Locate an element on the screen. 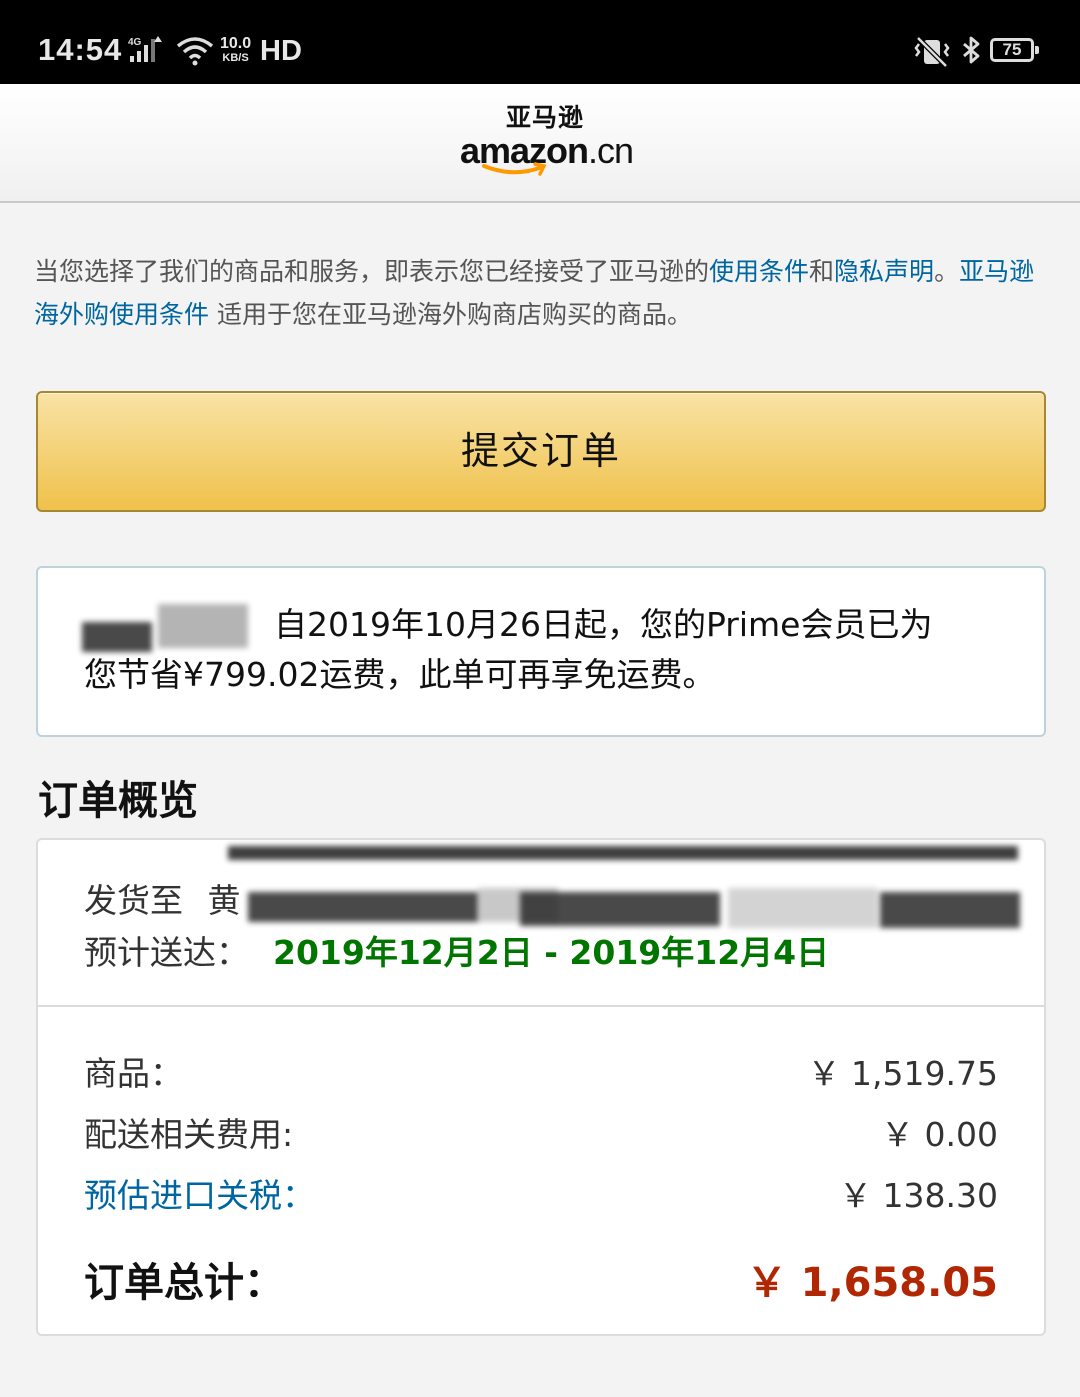 Image resolution: width=1080 pixels, height=1397 pixels. wifi-icon is located at coordinates (195, 53).